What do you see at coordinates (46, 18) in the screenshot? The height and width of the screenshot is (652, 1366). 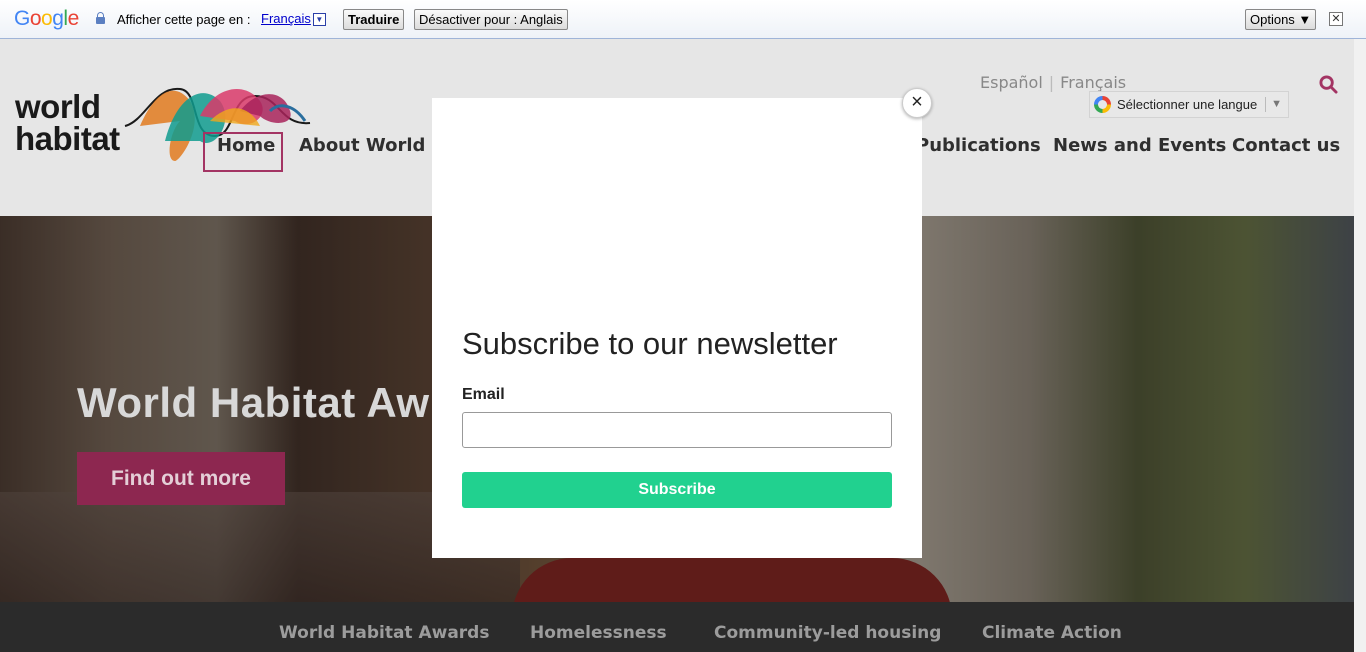 I see `google-logo: Google` at bounding box center [46, 18].